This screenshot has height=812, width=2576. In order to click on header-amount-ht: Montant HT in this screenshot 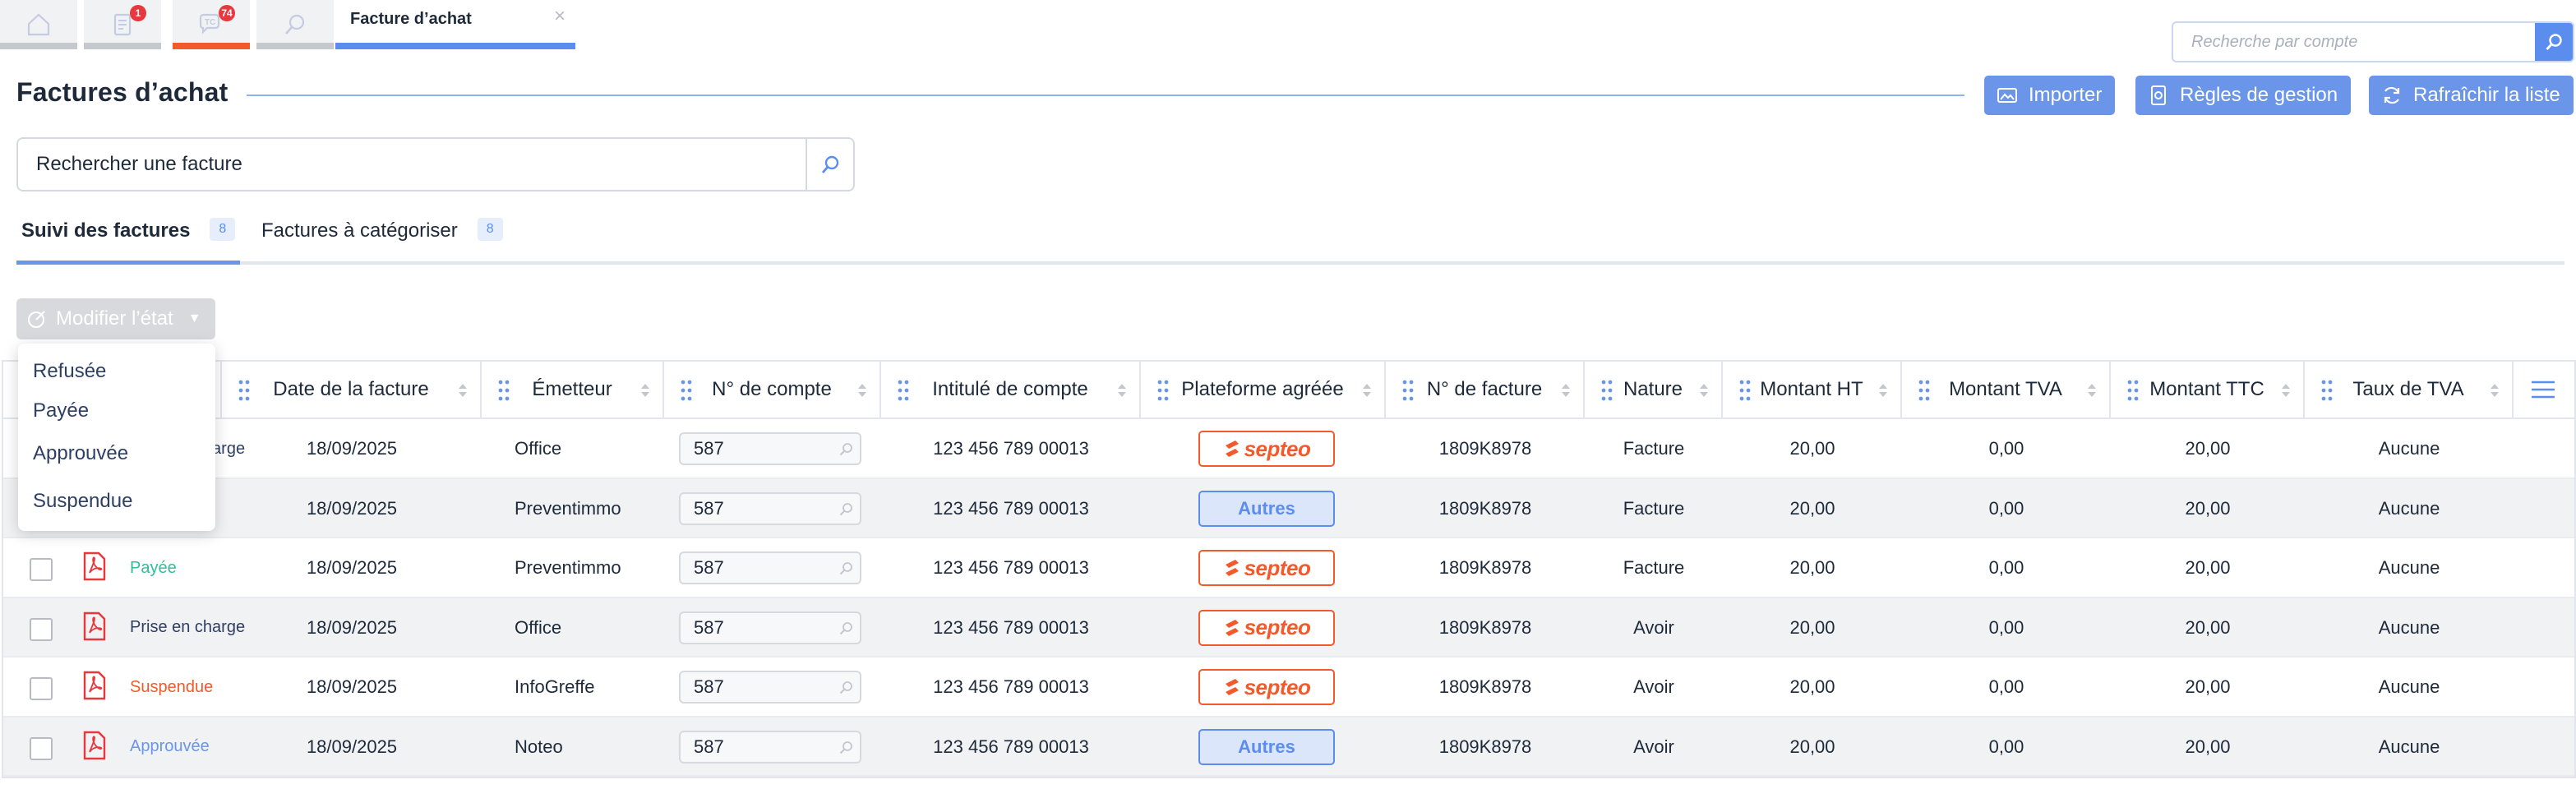, I will do `click(1813, 390)`.